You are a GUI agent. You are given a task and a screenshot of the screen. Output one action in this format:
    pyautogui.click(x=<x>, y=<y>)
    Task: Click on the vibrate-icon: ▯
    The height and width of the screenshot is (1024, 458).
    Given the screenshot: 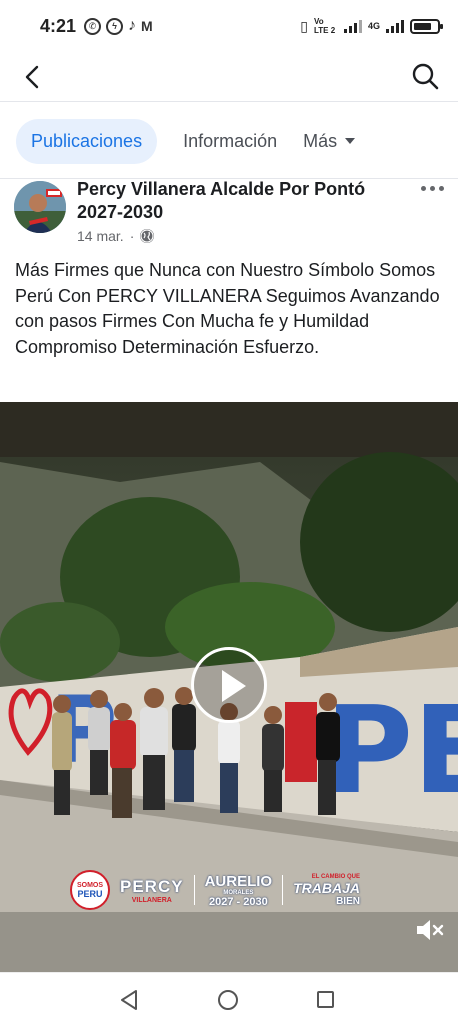 What is the action you would take?
    pyautogui.click(x=304, y=25)
    